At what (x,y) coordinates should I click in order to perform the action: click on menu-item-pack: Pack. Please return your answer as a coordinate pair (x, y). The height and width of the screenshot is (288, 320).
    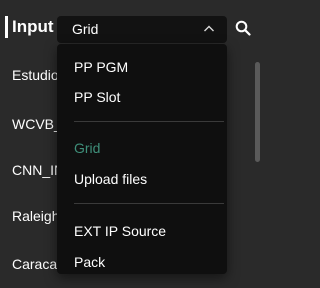
    Looking at the image, I should click on (89, 262).